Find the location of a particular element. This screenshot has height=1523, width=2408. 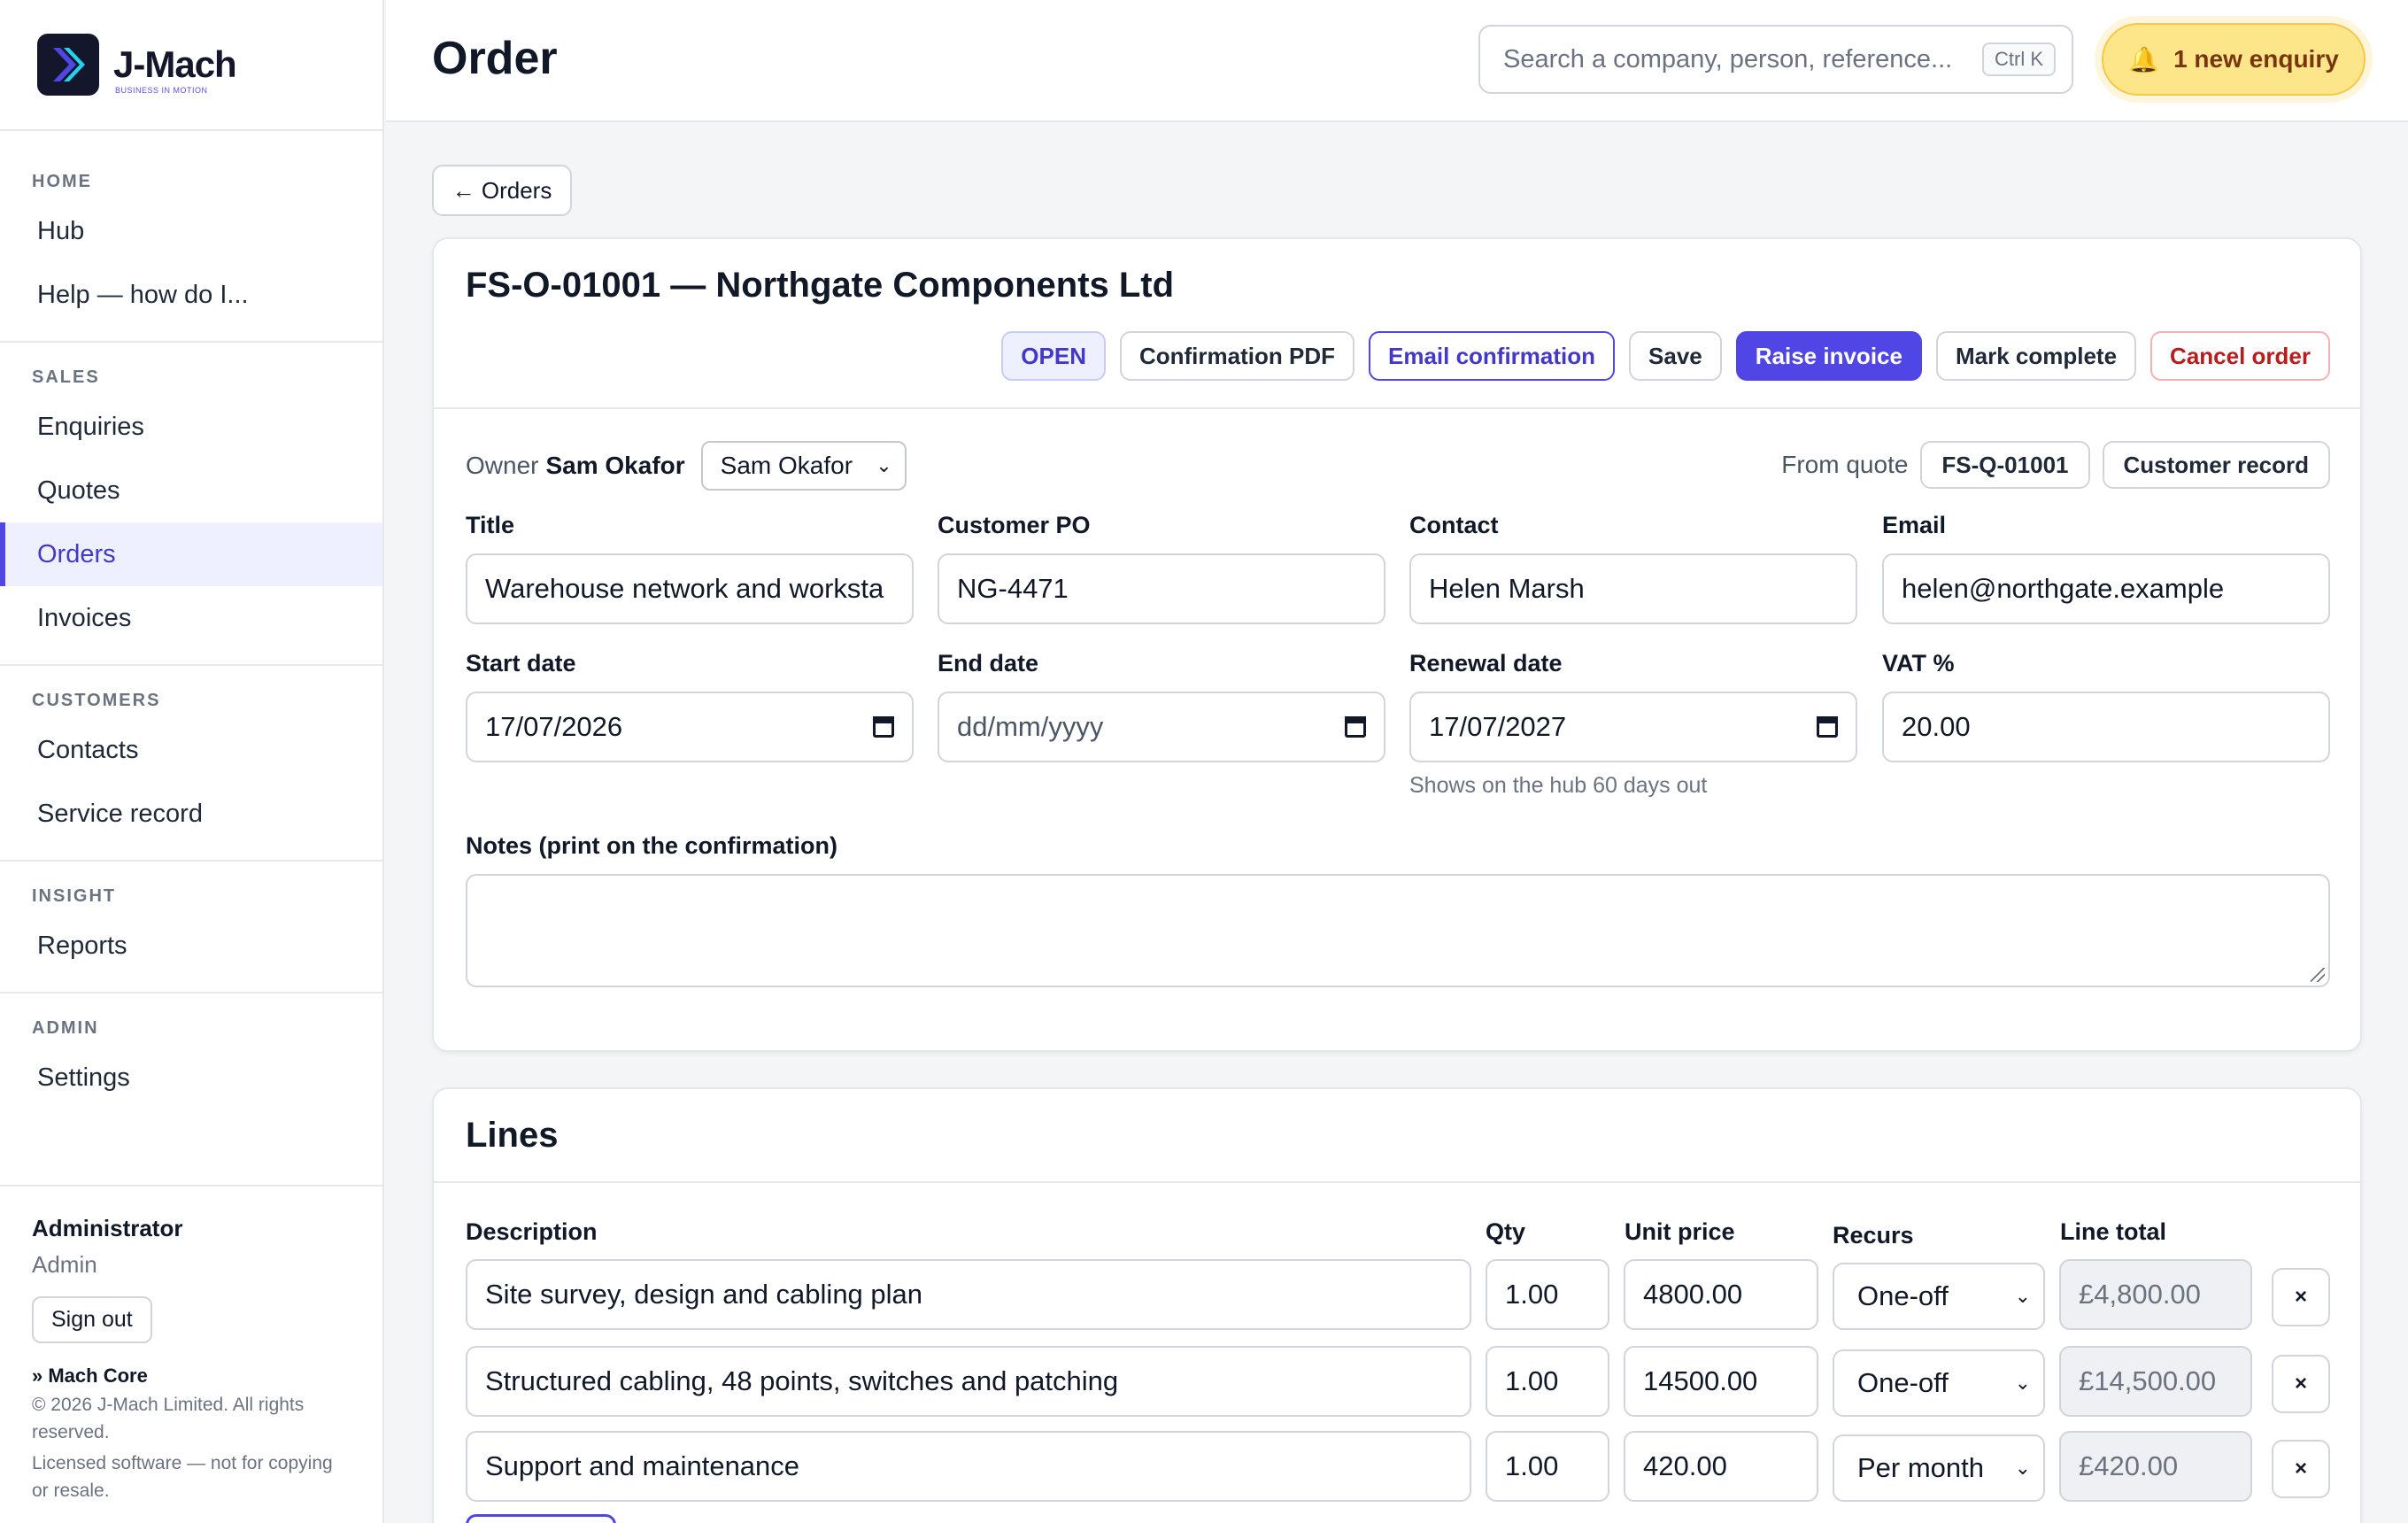

line-description-field: Support and maintenance is located at coordinates (968, 1466).